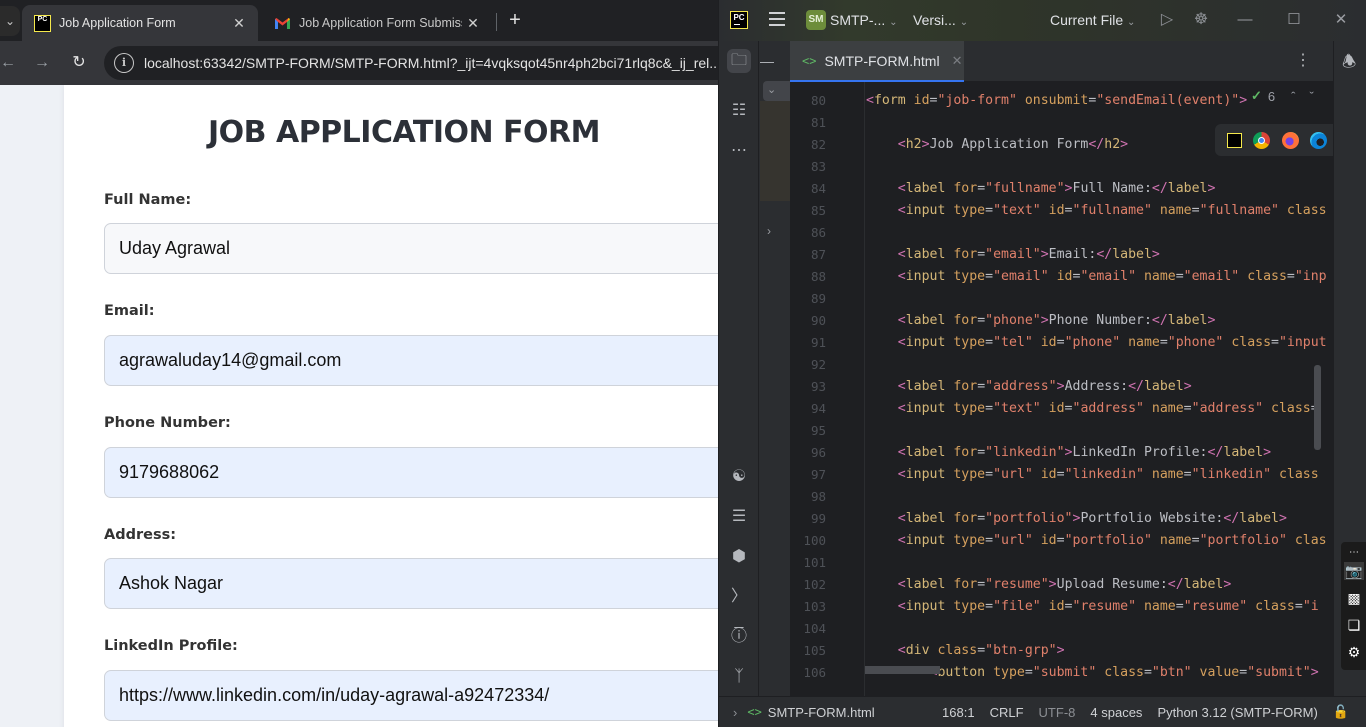  Describe the element at coordinates (1061, 365) in the screenshot. I see `code-line: 92` at that location.